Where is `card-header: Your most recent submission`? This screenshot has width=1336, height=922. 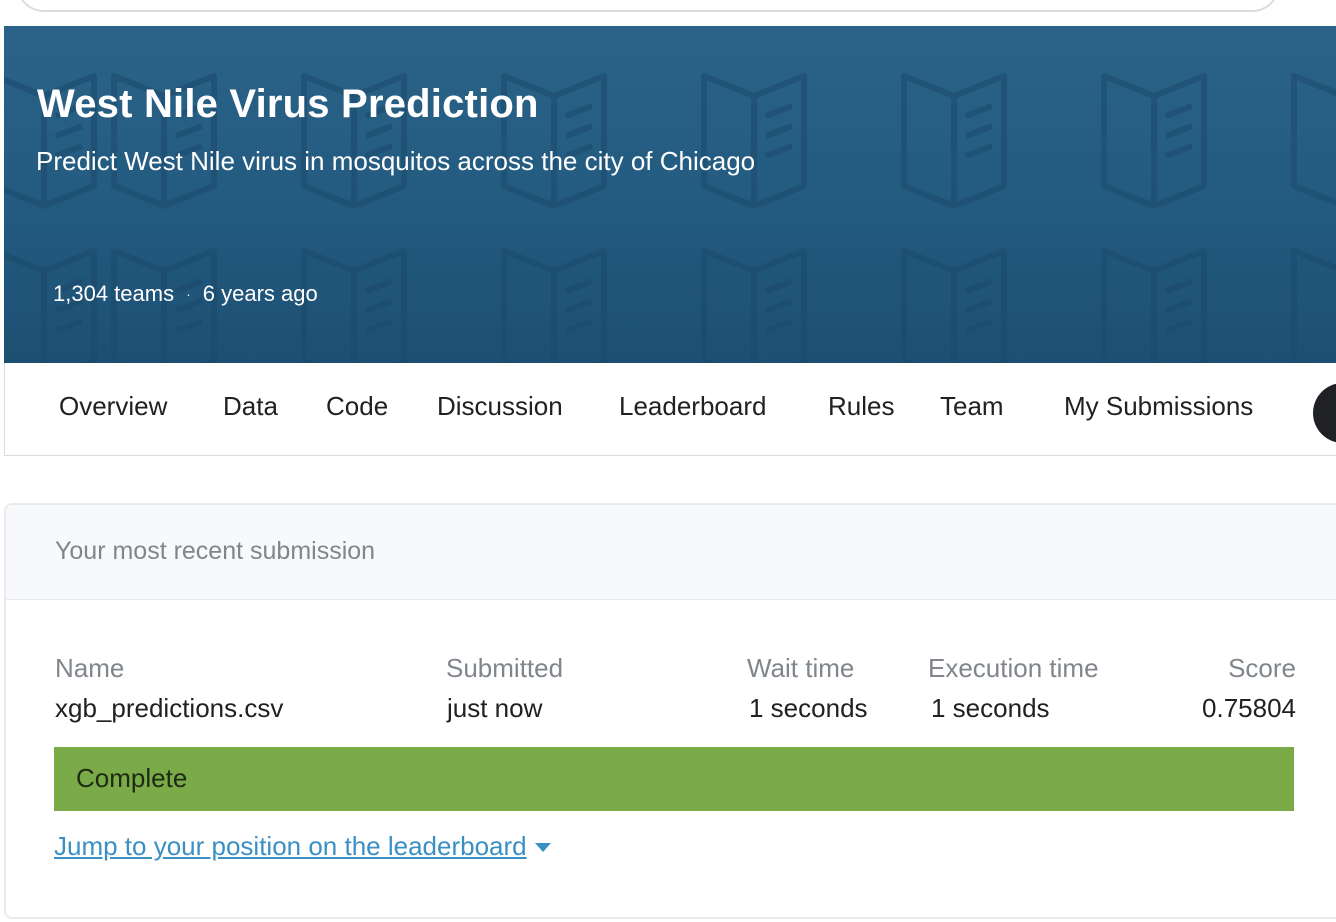
card-header: Your most recent submission is located at coordinates (671, 552).